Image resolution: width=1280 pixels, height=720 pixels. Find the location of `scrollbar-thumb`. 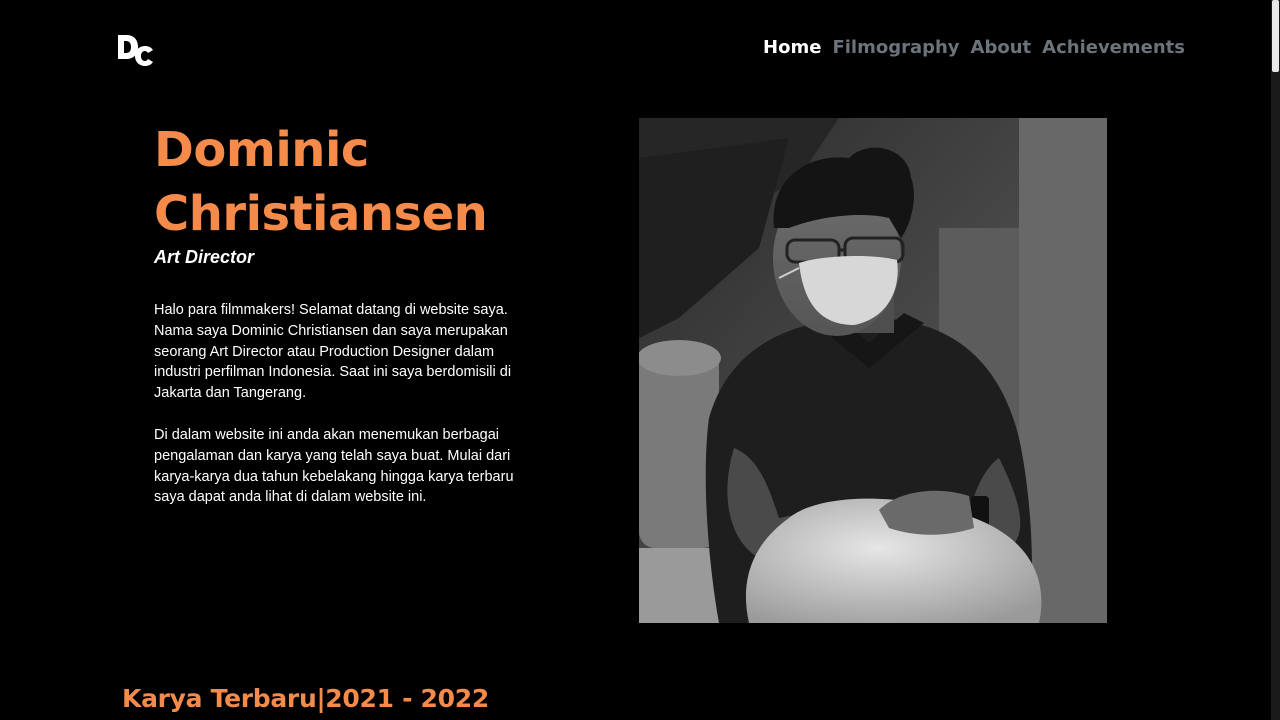

scrollbar-thumb is located at coordinates (1275, 36).